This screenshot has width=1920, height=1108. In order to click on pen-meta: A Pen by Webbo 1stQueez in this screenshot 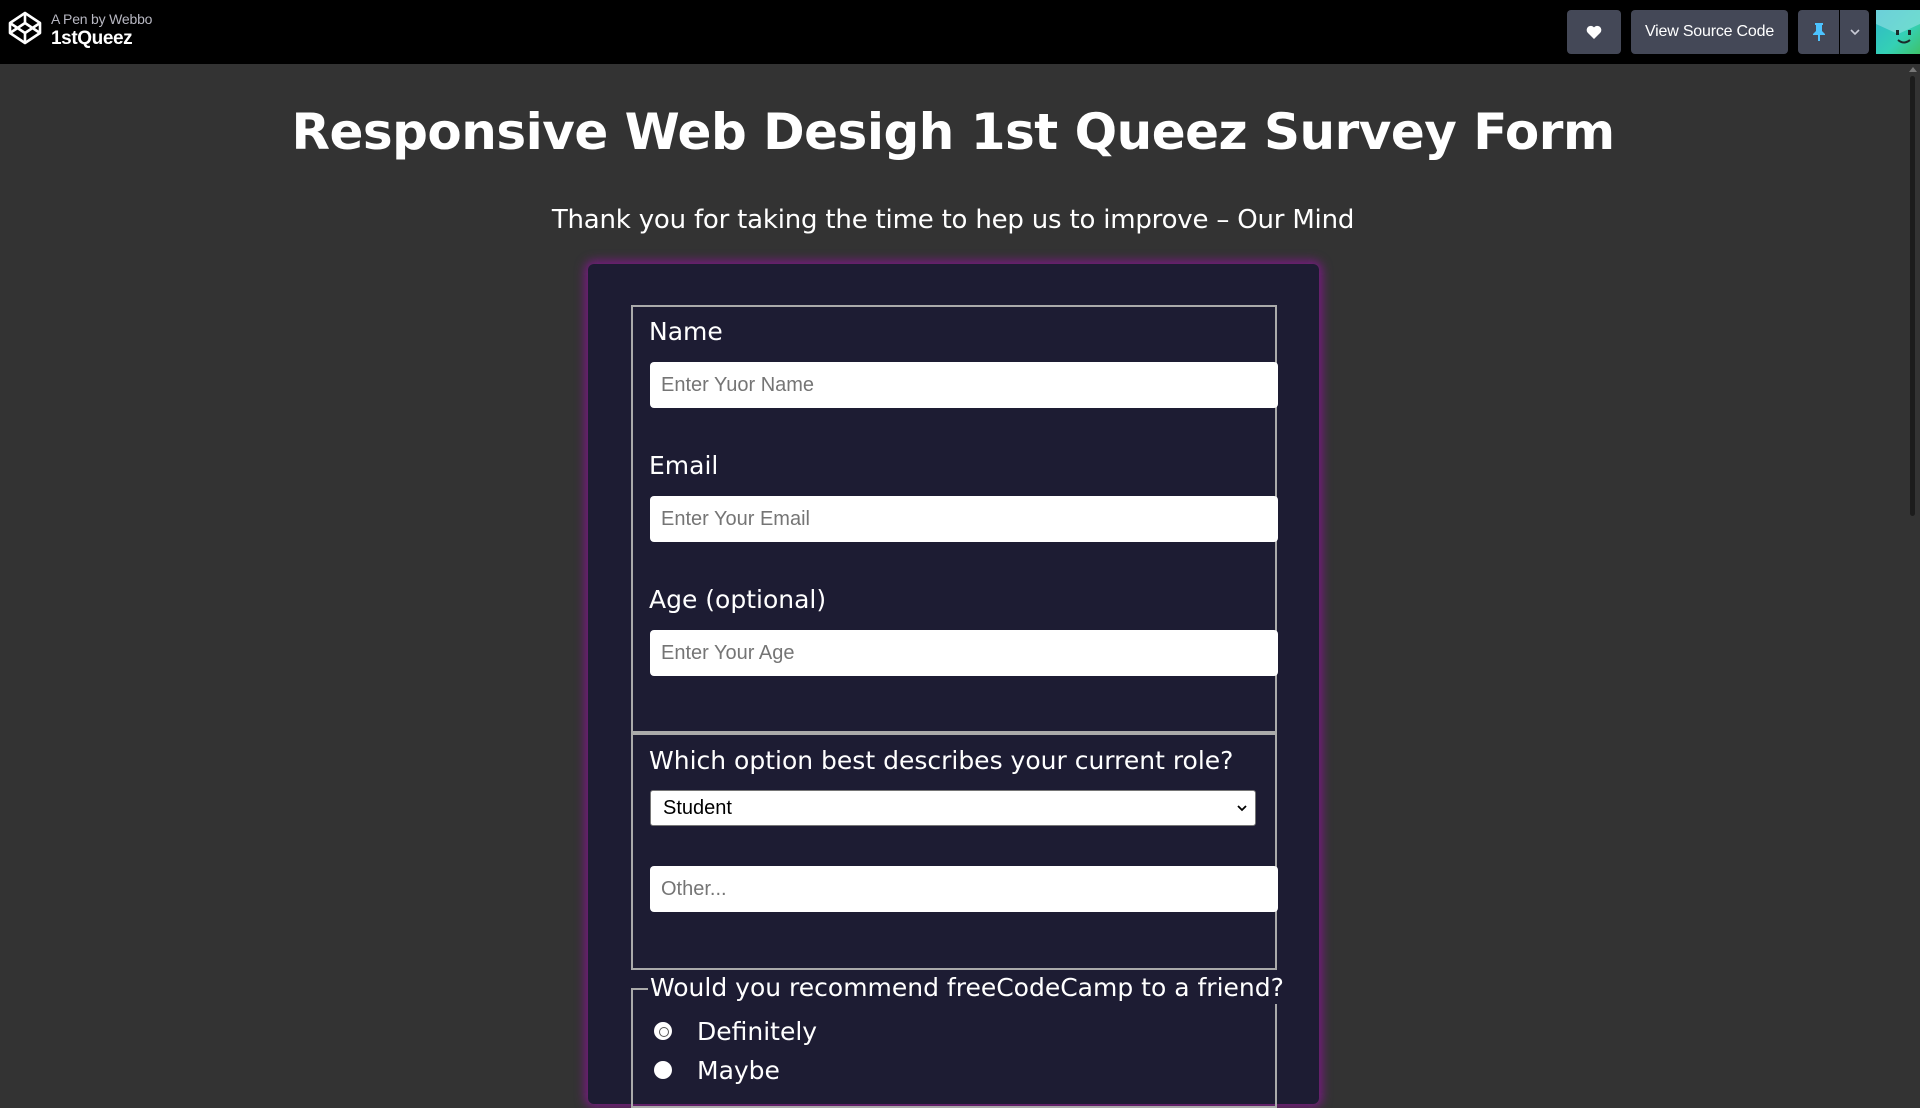, I will do `click(101, 31)`.